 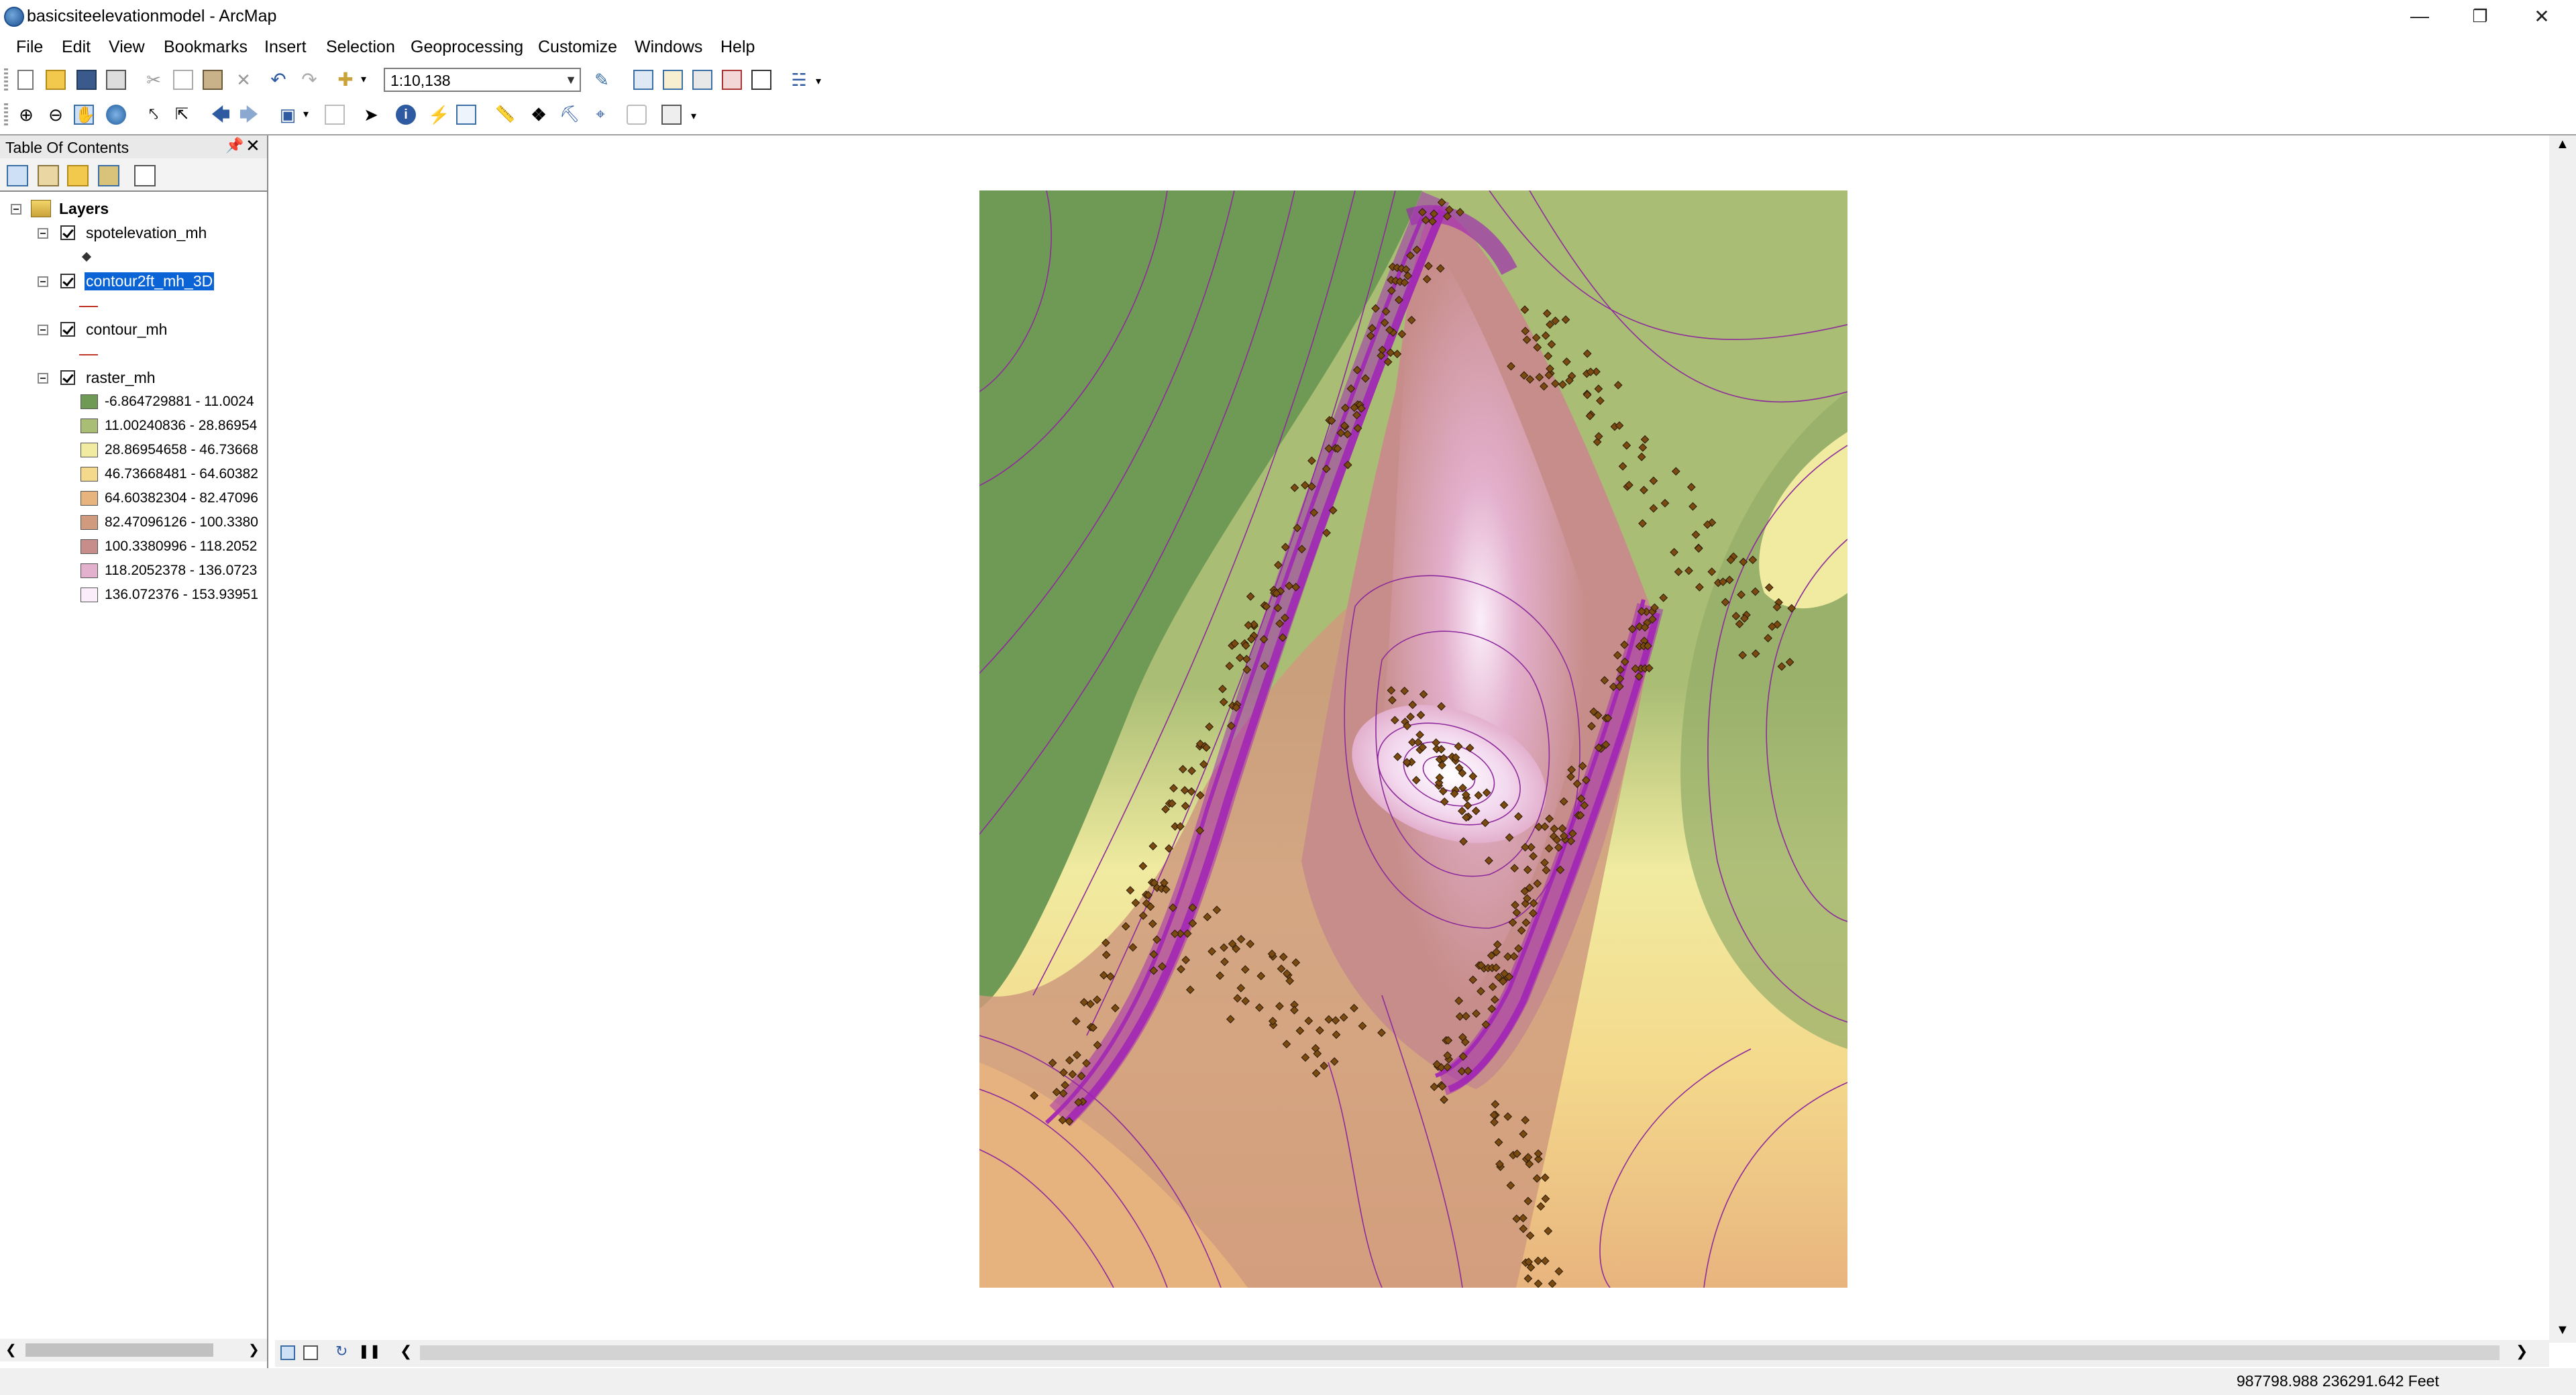 What do you see at coordinates (482, 80) in the screenshot?
I see `map-scale-combo: 1:10,138 ▼` at bounding box center [482, 80].